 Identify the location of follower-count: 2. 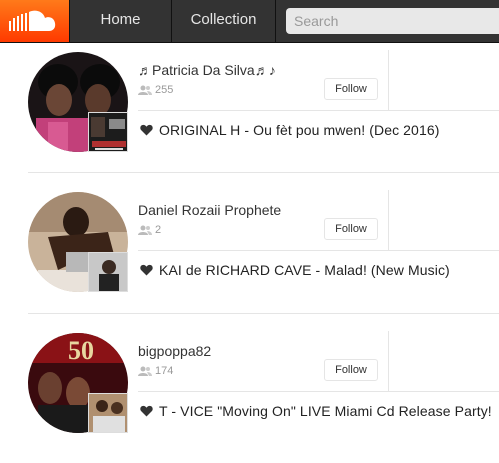
(149, 230).